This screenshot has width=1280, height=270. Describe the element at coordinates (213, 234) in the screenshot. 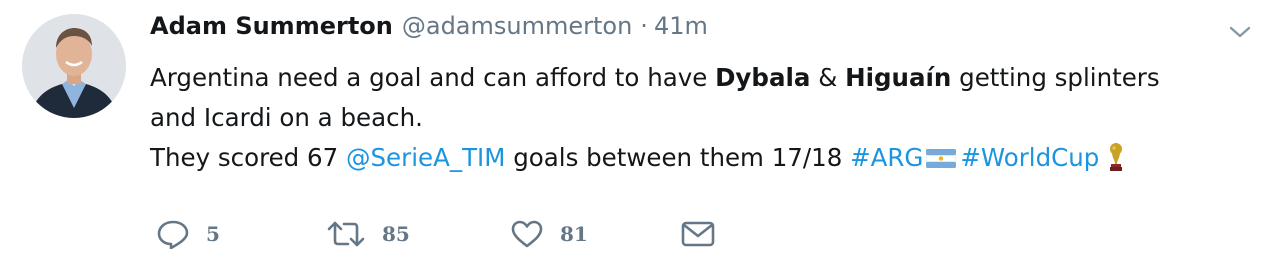

I see `reply-count: 5` at that location.